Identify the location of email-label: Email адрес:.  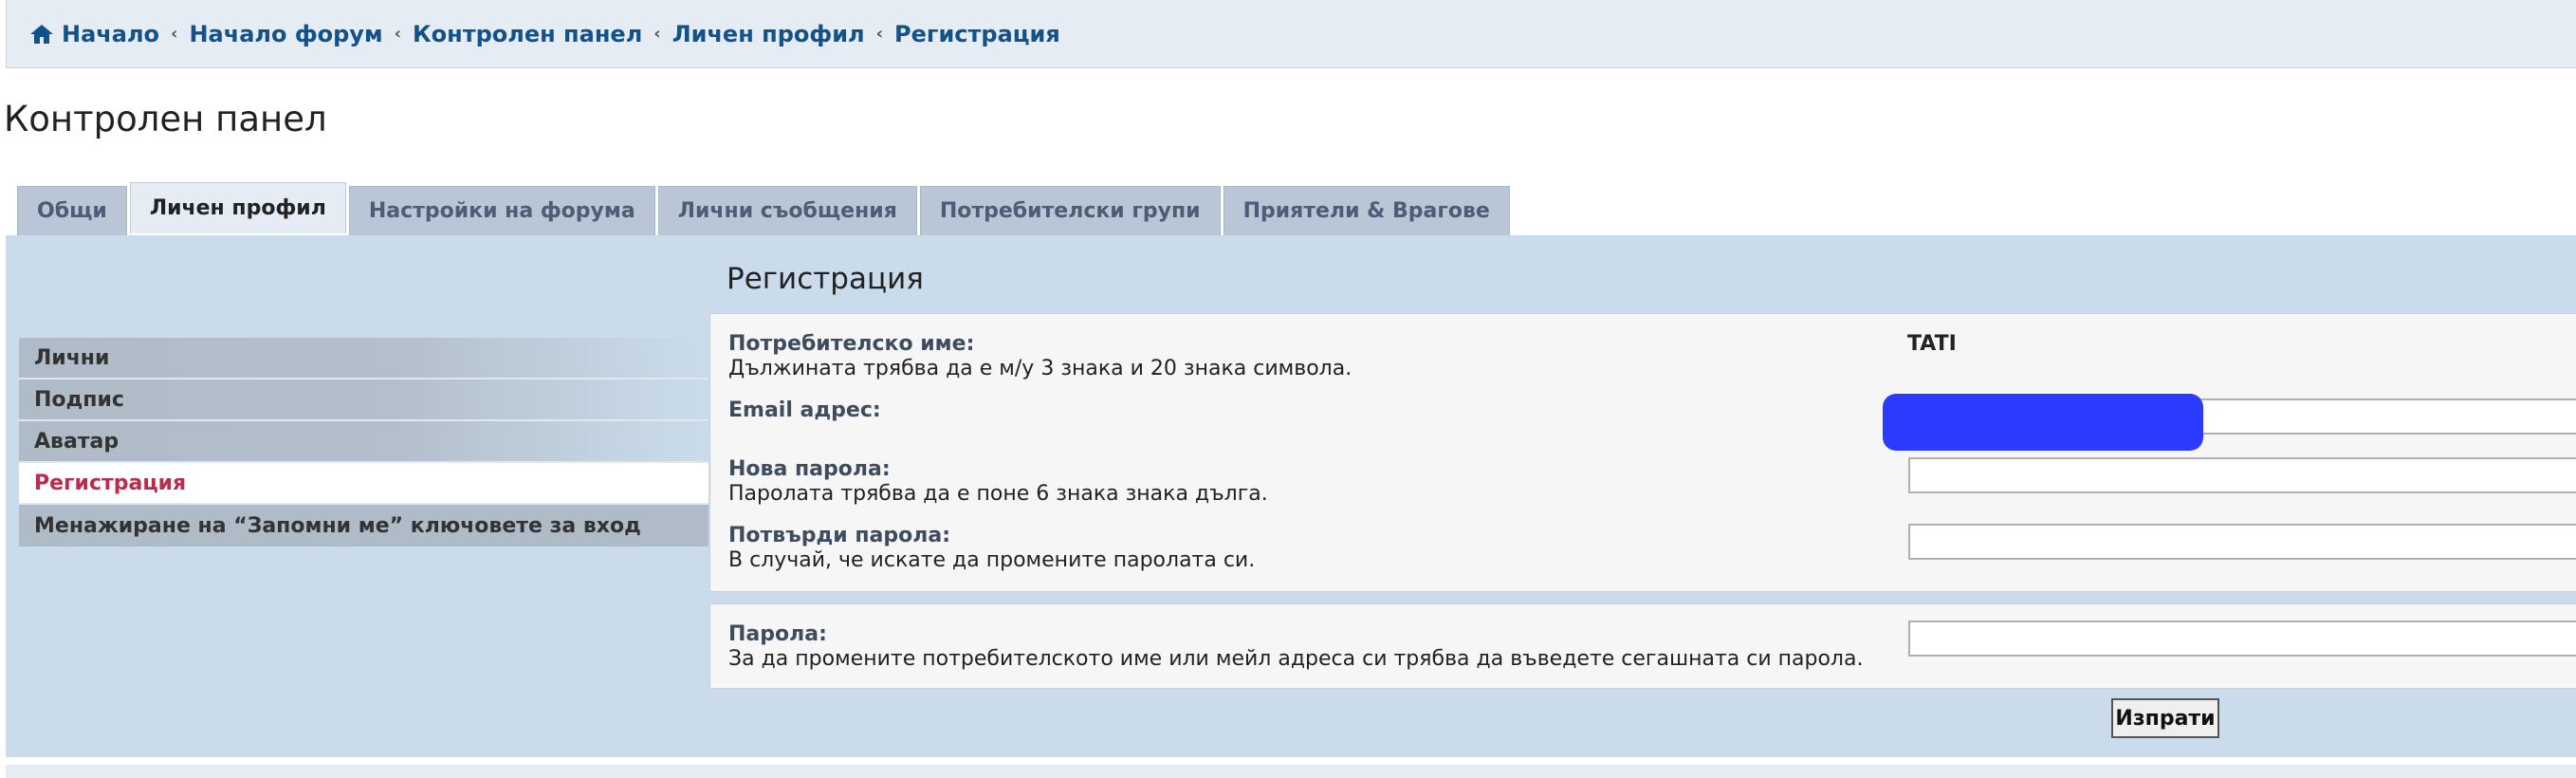
(804, 410).